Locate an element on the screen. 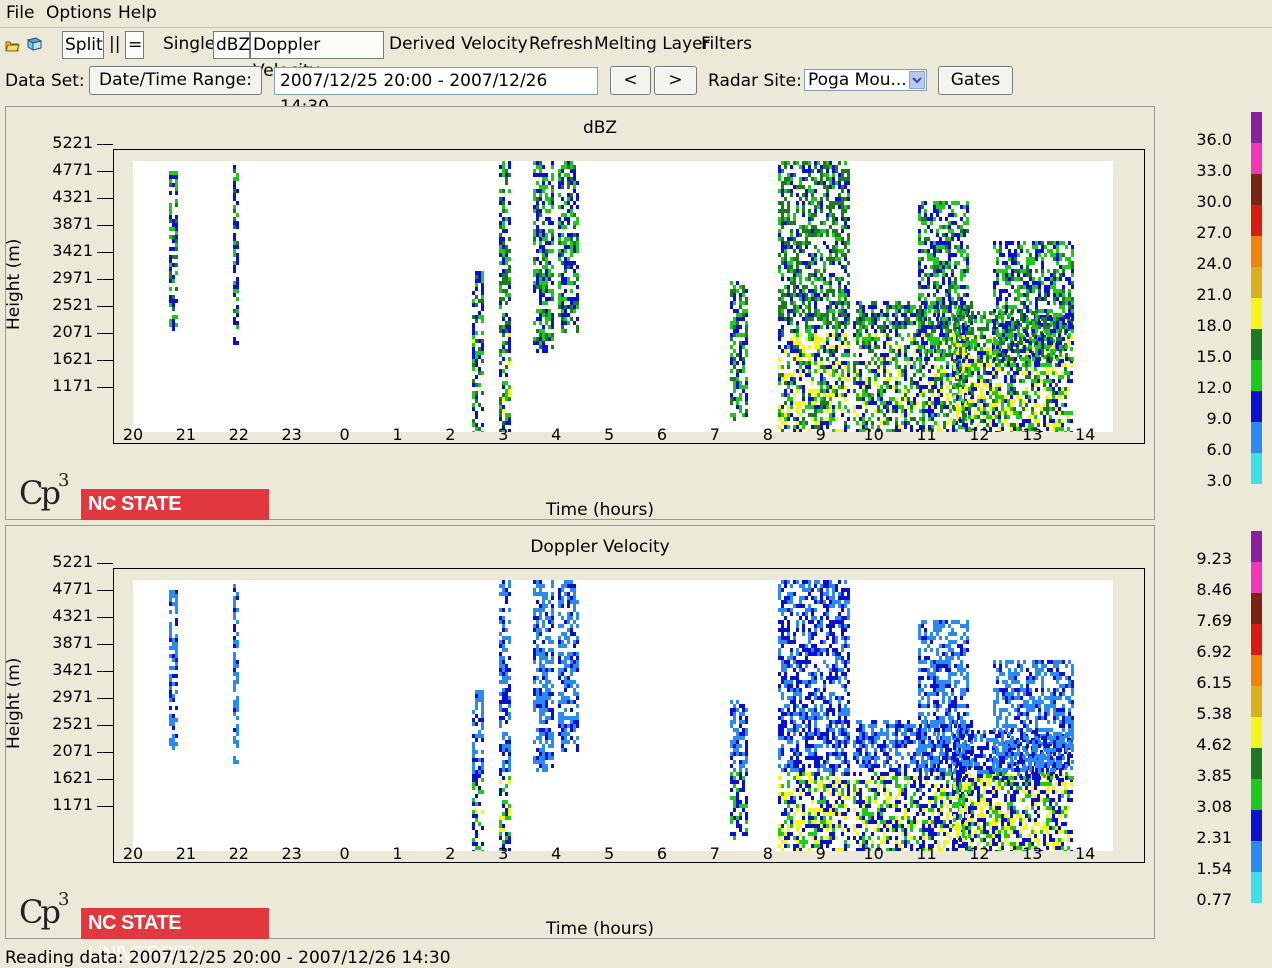 The width and height of the screenshot is (1272, 968). menu-help: Help is located at coordinates (137, 13).